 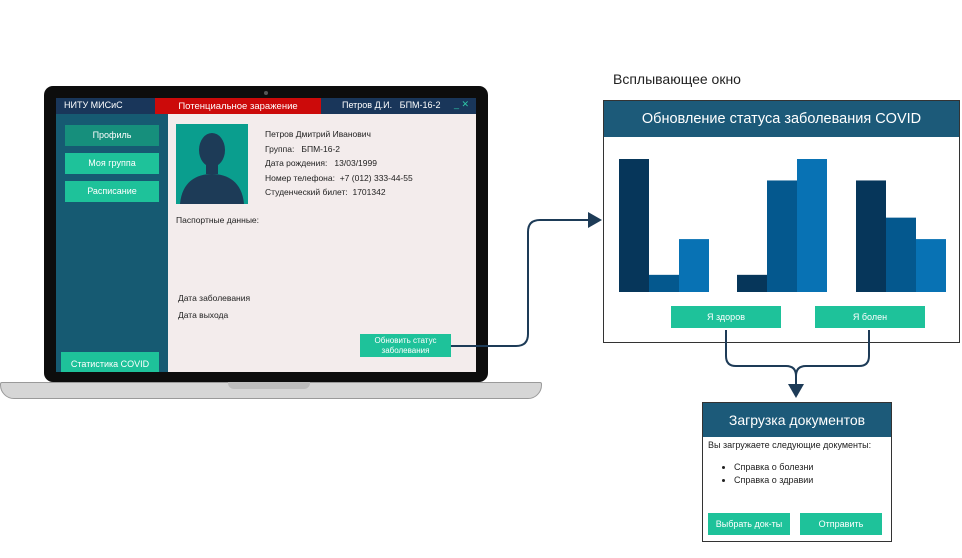 I want to click on flow-connectors, so click(x=660, y=305).